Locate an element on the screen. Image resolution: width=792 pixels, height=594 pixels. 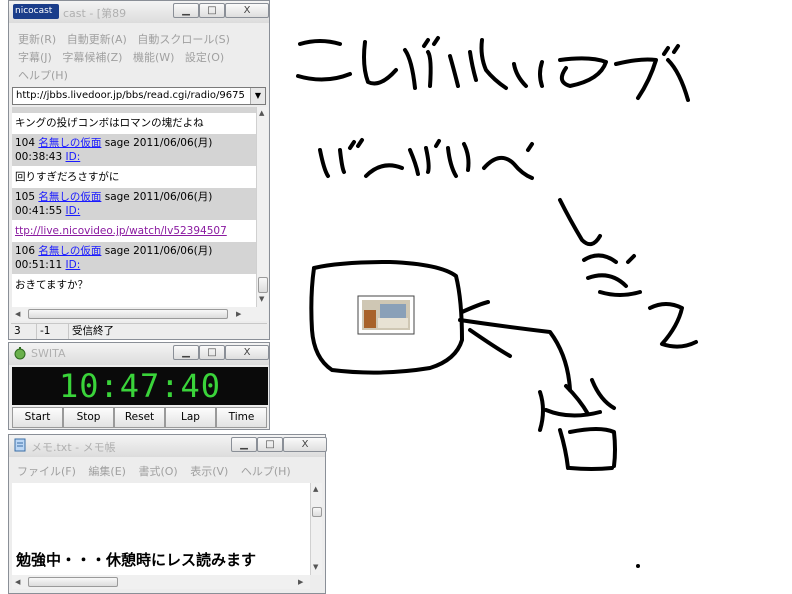
nicocast-titlebar: nicocast cast - [第89 ▁ □ X is located at coordinates (139, 12).